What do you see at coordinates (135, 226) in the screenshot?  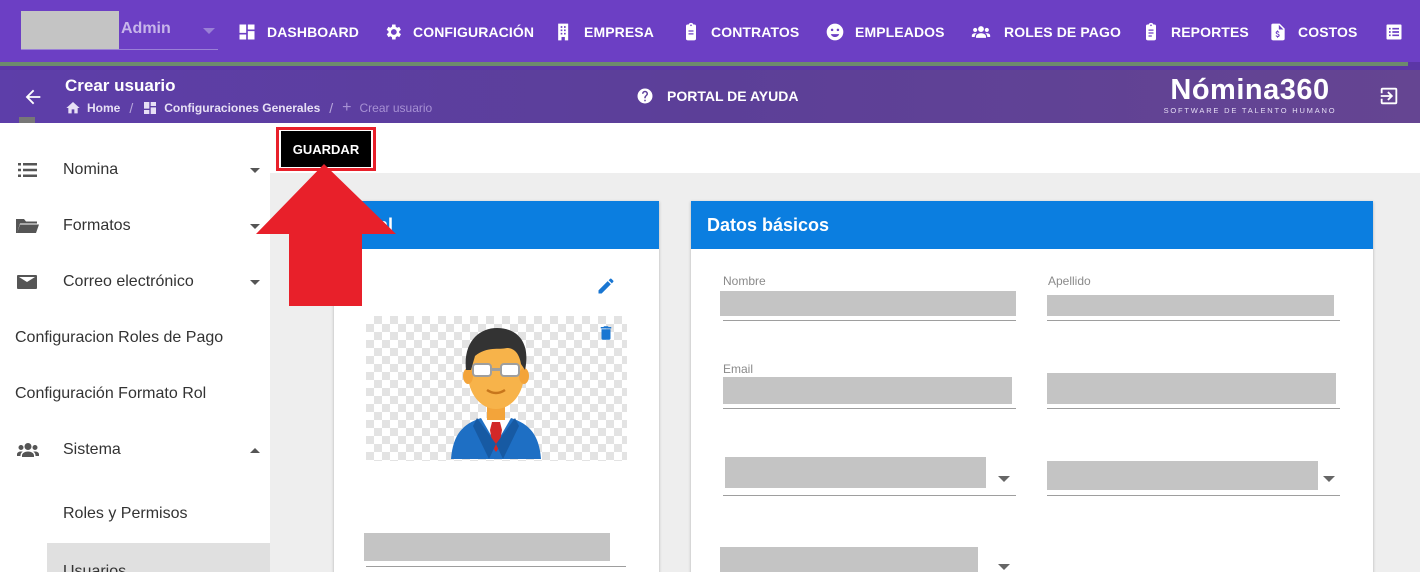 I see `sidebar-item-formatos: Formatos` at bounding box center [135, 226].